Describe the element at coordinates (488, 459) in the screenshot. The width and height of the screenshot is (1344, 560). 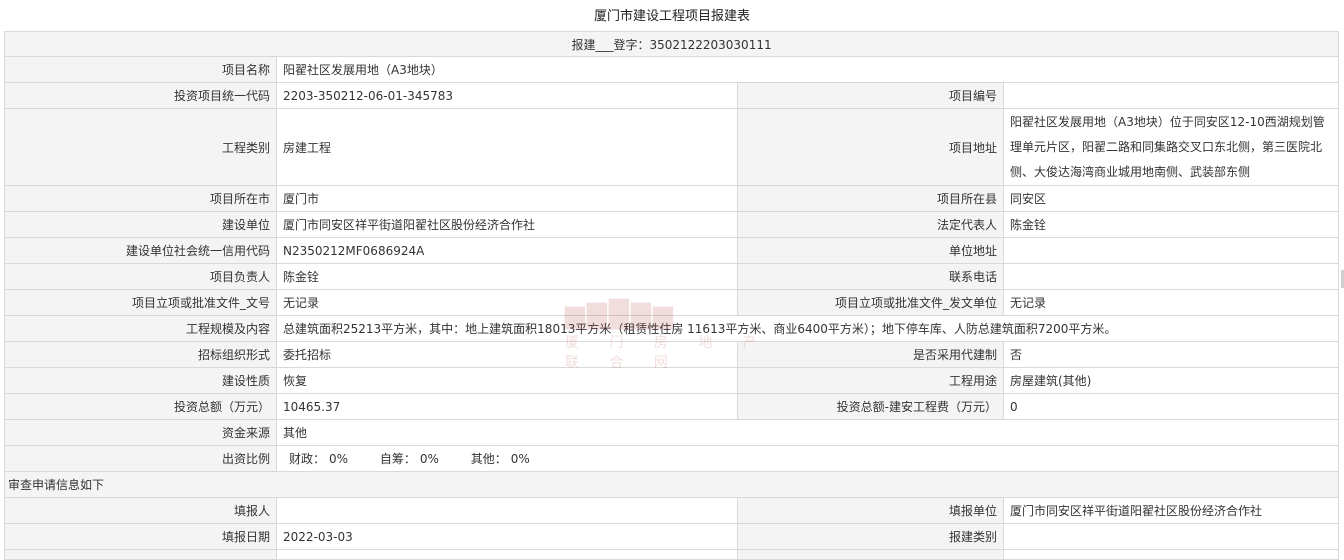
I see `ratio-other-label: 其他：` at that location.